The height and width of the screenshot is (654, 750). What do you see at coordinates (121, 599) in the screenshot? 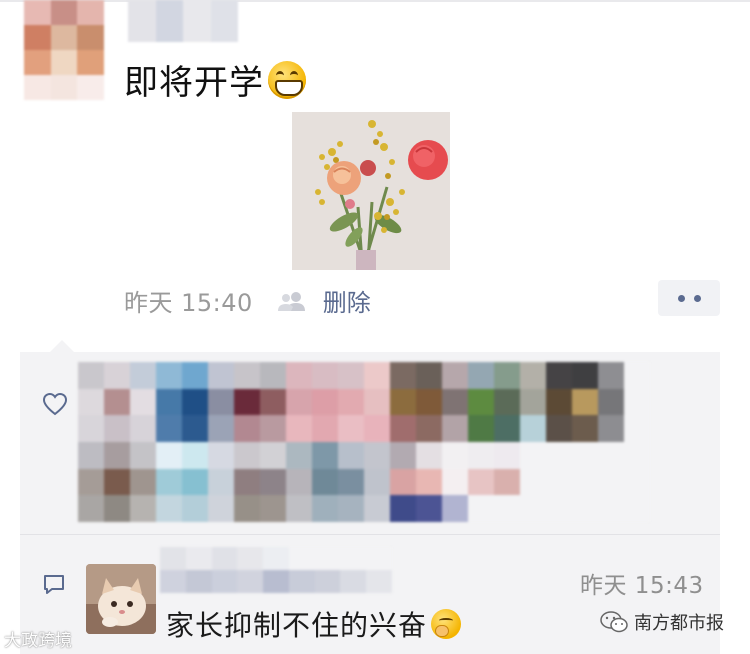
I see `commenter-avatar` at bounding box center [121, 599].